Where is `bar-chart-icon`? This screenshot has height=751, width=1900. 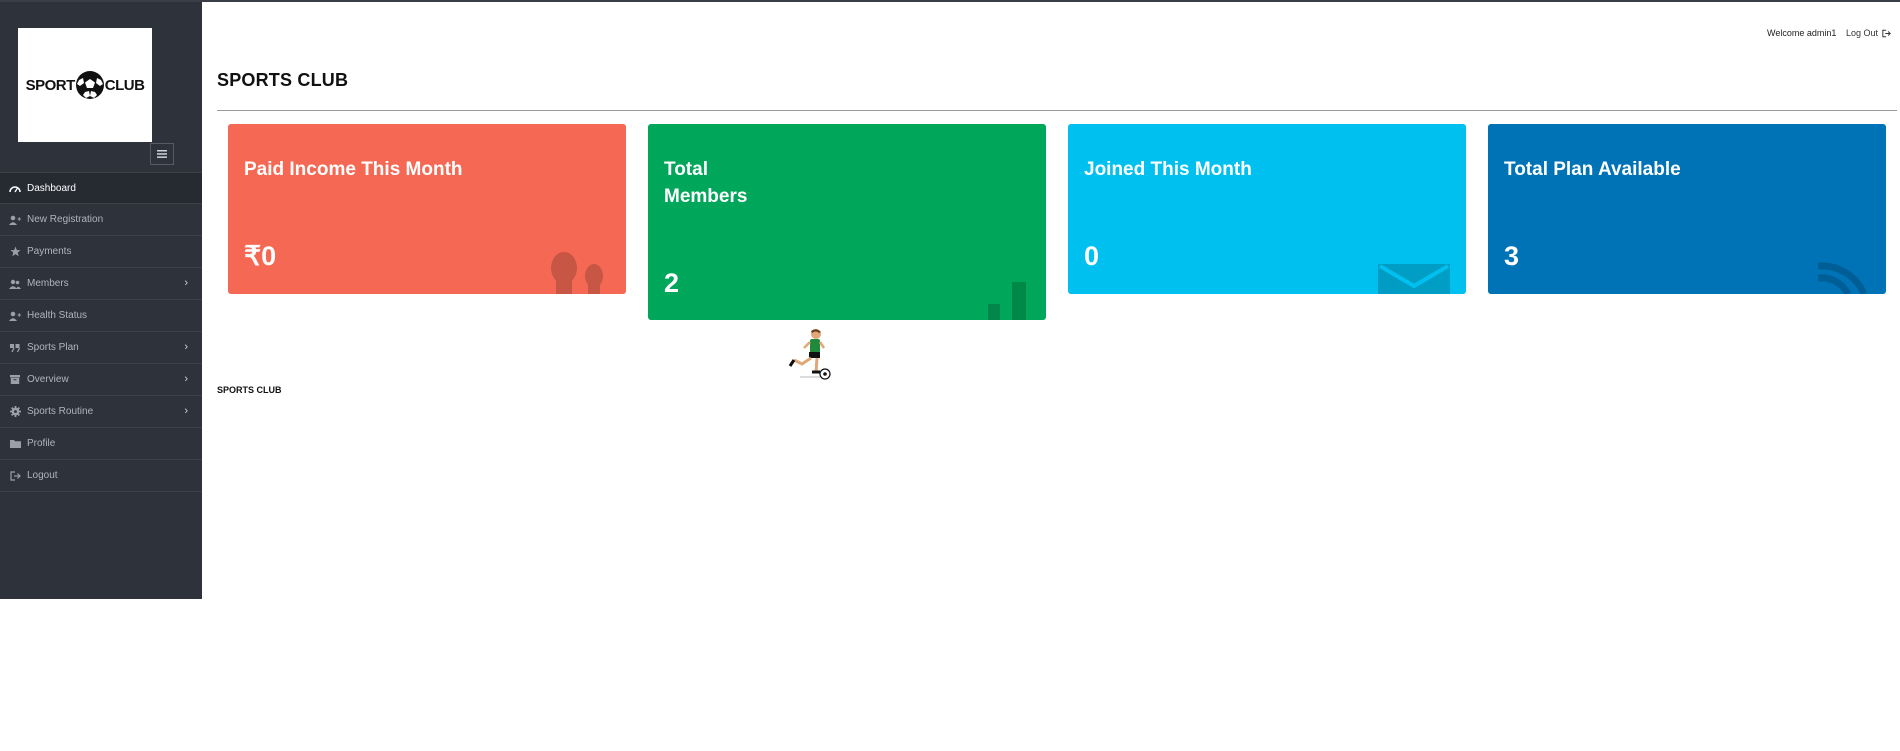 bar-chart-icon is located at coordinates (1007, 301).